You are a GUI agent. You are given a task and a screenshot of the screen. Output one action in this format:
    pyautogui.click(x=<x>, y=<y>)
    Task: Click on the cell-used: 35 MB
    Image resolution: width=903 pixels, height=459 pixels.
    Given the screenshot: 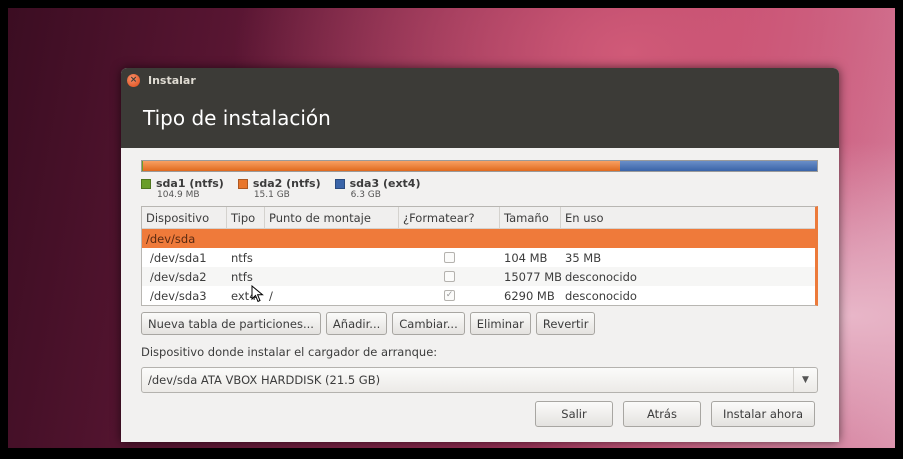 What is the action you would take?
    pyautogui.click(x=583, y=257)
    